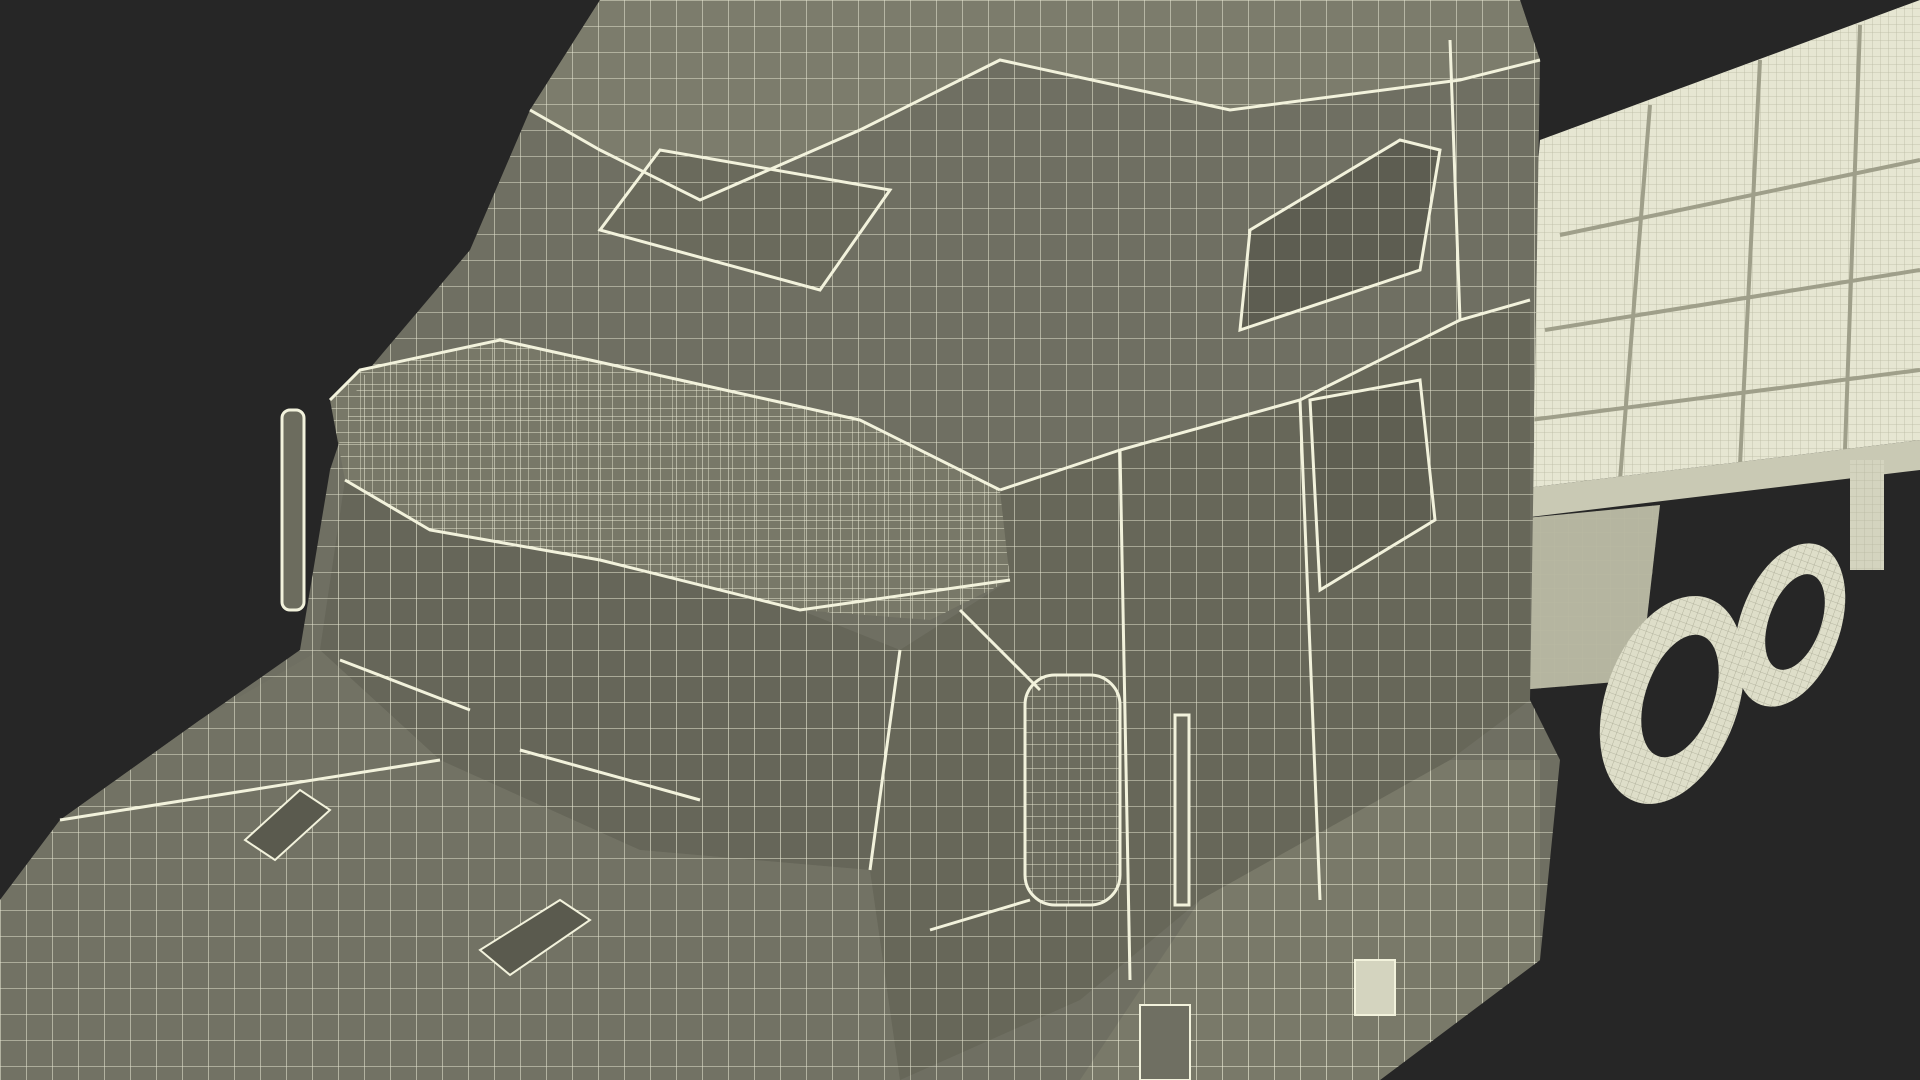  I want to click on flatbed-trailer, so click(1712, 345).